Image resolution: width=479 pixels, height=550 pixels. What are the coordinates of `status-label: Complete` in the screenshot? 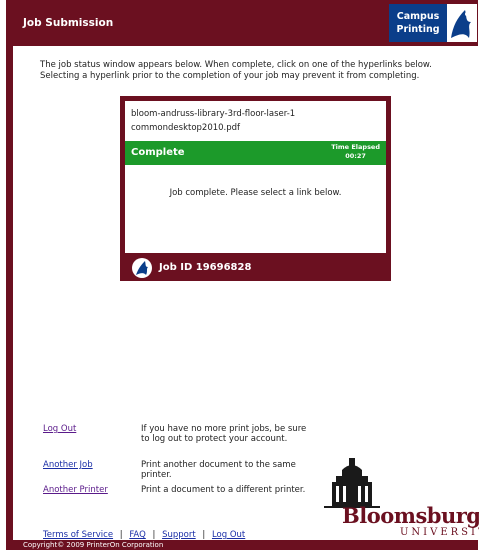 It's located at (158, 152).